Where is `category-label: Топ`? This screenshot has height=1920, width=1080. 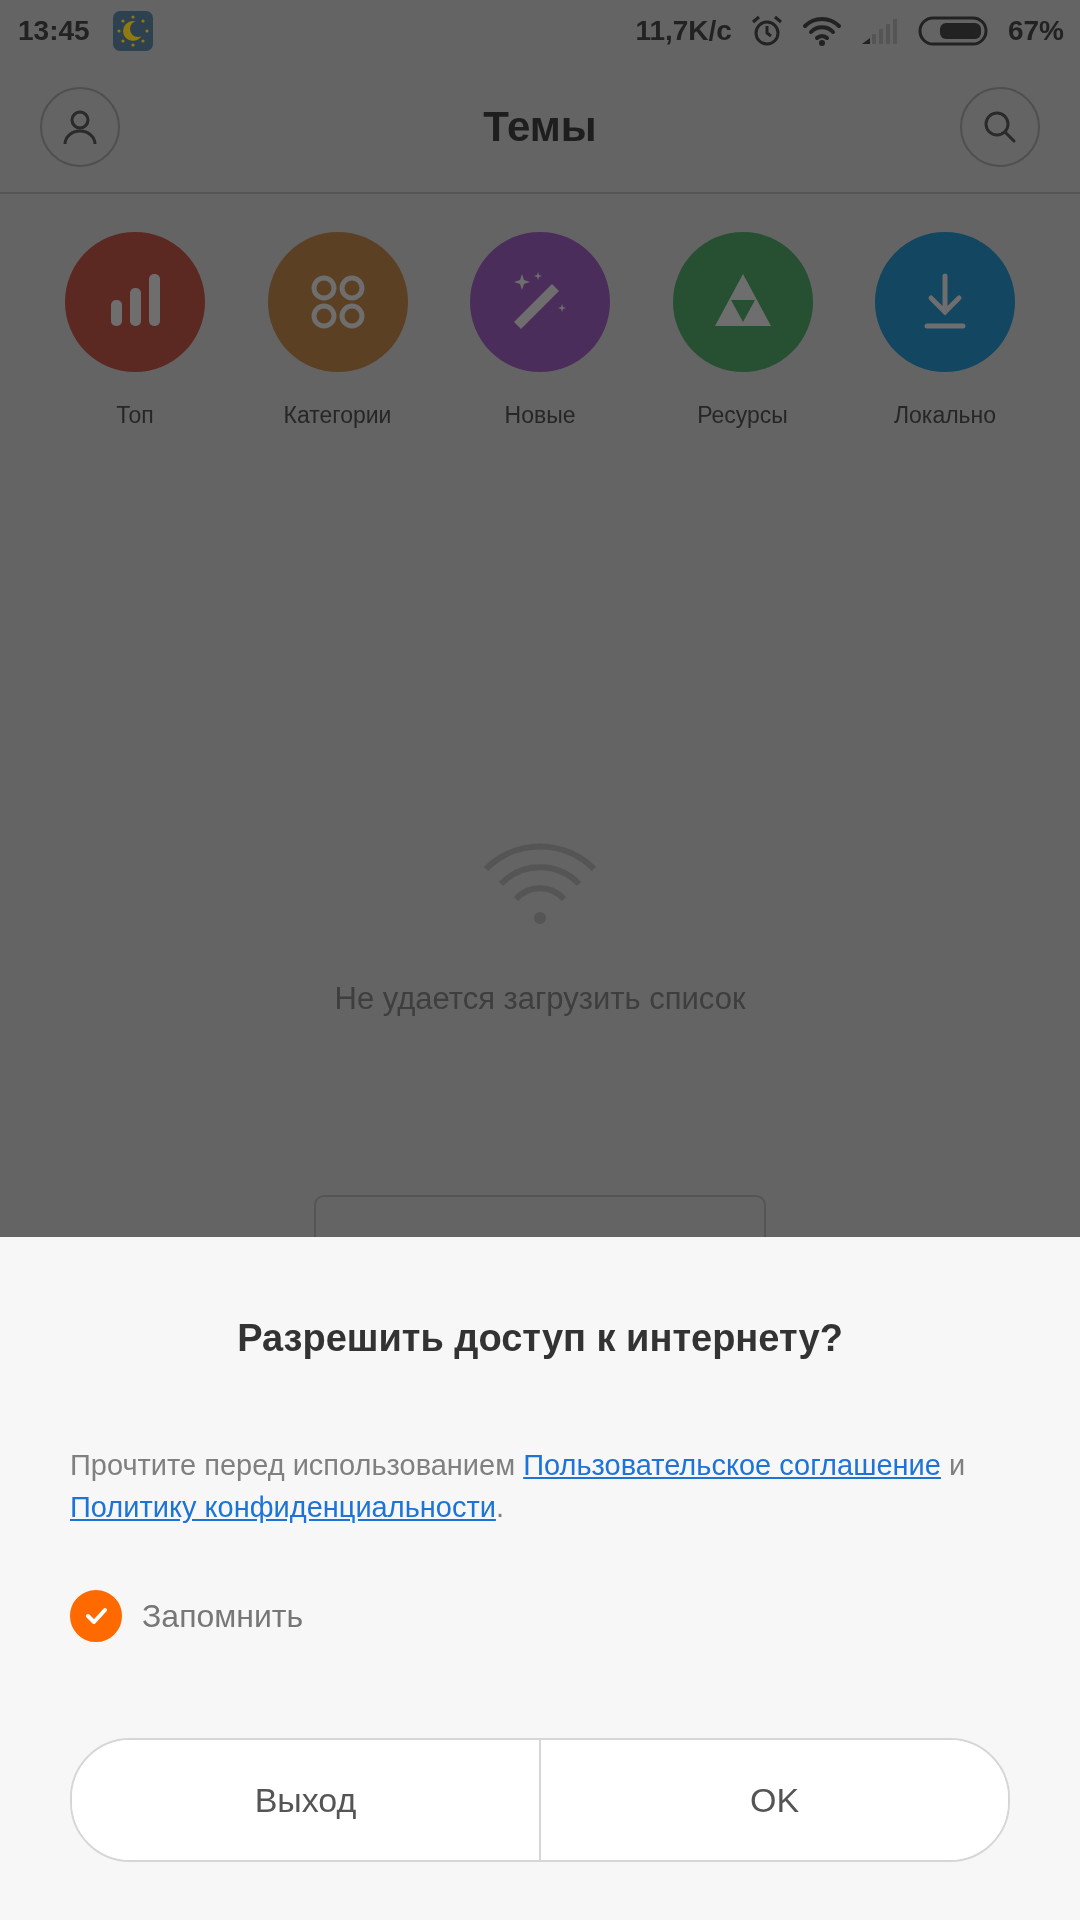 category-label: Топ is located at coordinates (135, 415).